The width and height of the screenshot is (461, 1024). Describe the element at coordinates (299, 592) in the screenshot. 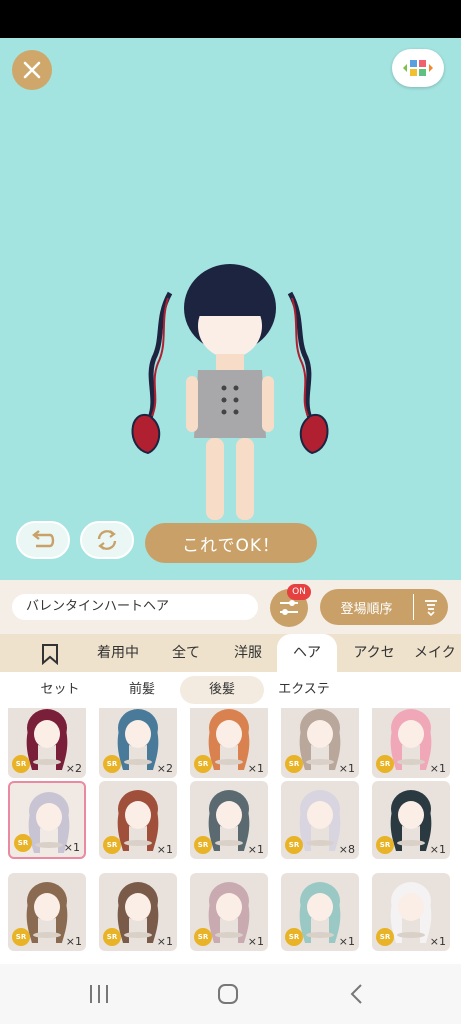

I see `filter-on-badge: ON` at that location.